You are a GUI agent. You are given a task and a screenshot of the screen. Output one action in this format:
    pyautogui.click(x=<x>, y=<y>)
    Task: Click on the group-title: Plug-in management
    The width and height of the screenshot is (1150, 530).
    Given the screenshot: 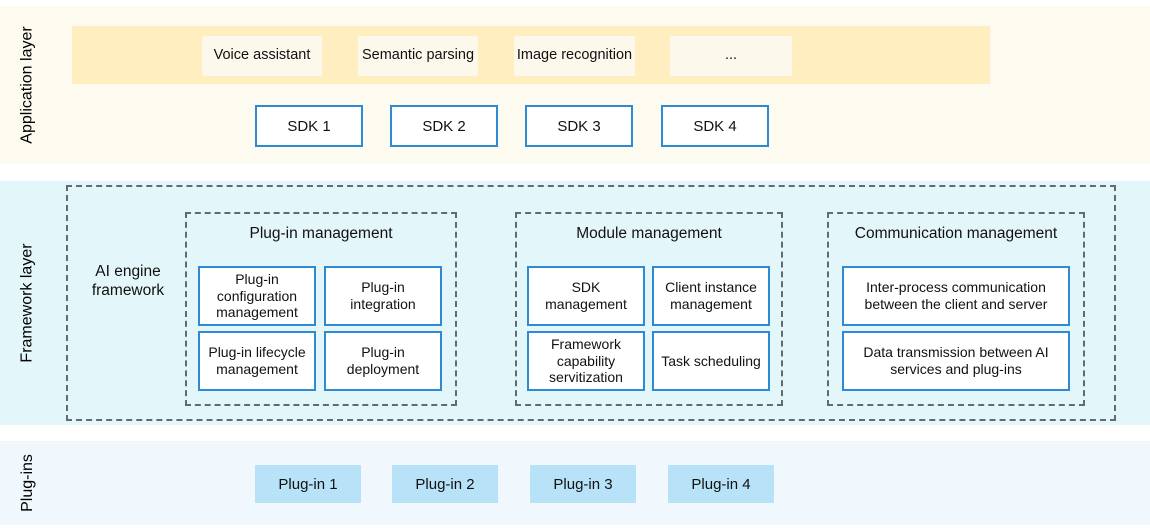 What is the action you would take?
    pyautogui.click(x=321, y=233)
    